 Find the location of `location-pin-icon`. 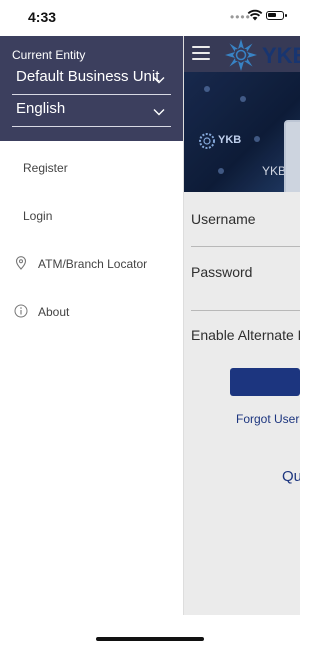

location-pin-icon is located at coordinates (21, 263).